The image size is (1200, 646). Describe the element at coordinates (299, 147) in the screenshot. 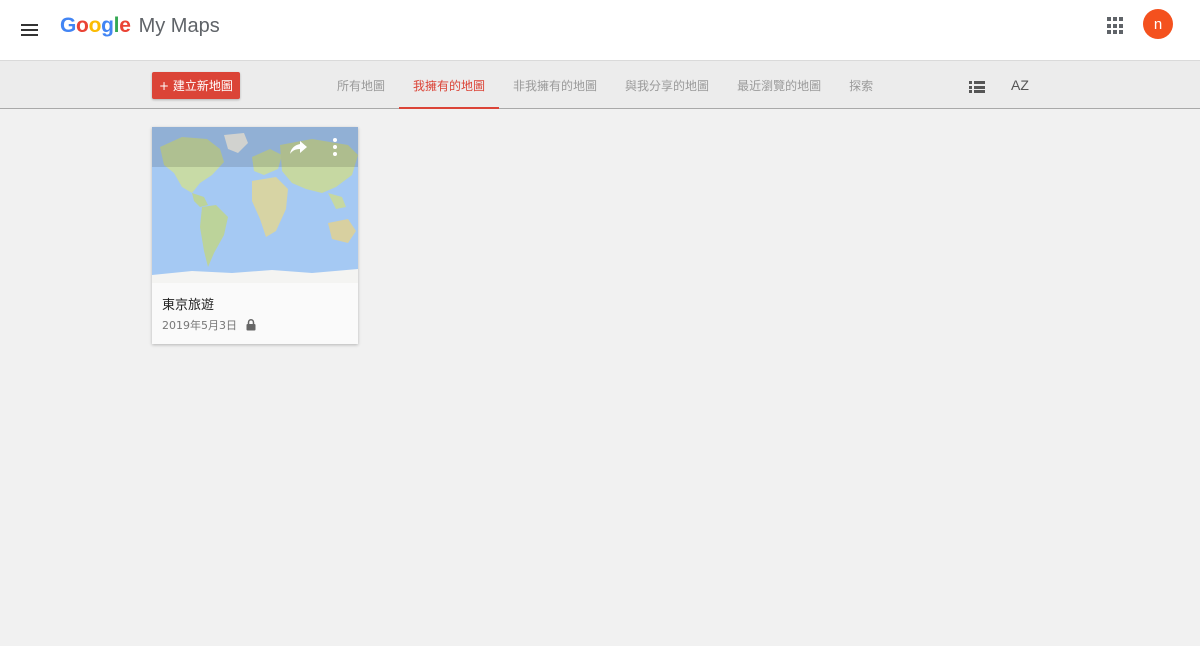

I see `share-icon` at that location.